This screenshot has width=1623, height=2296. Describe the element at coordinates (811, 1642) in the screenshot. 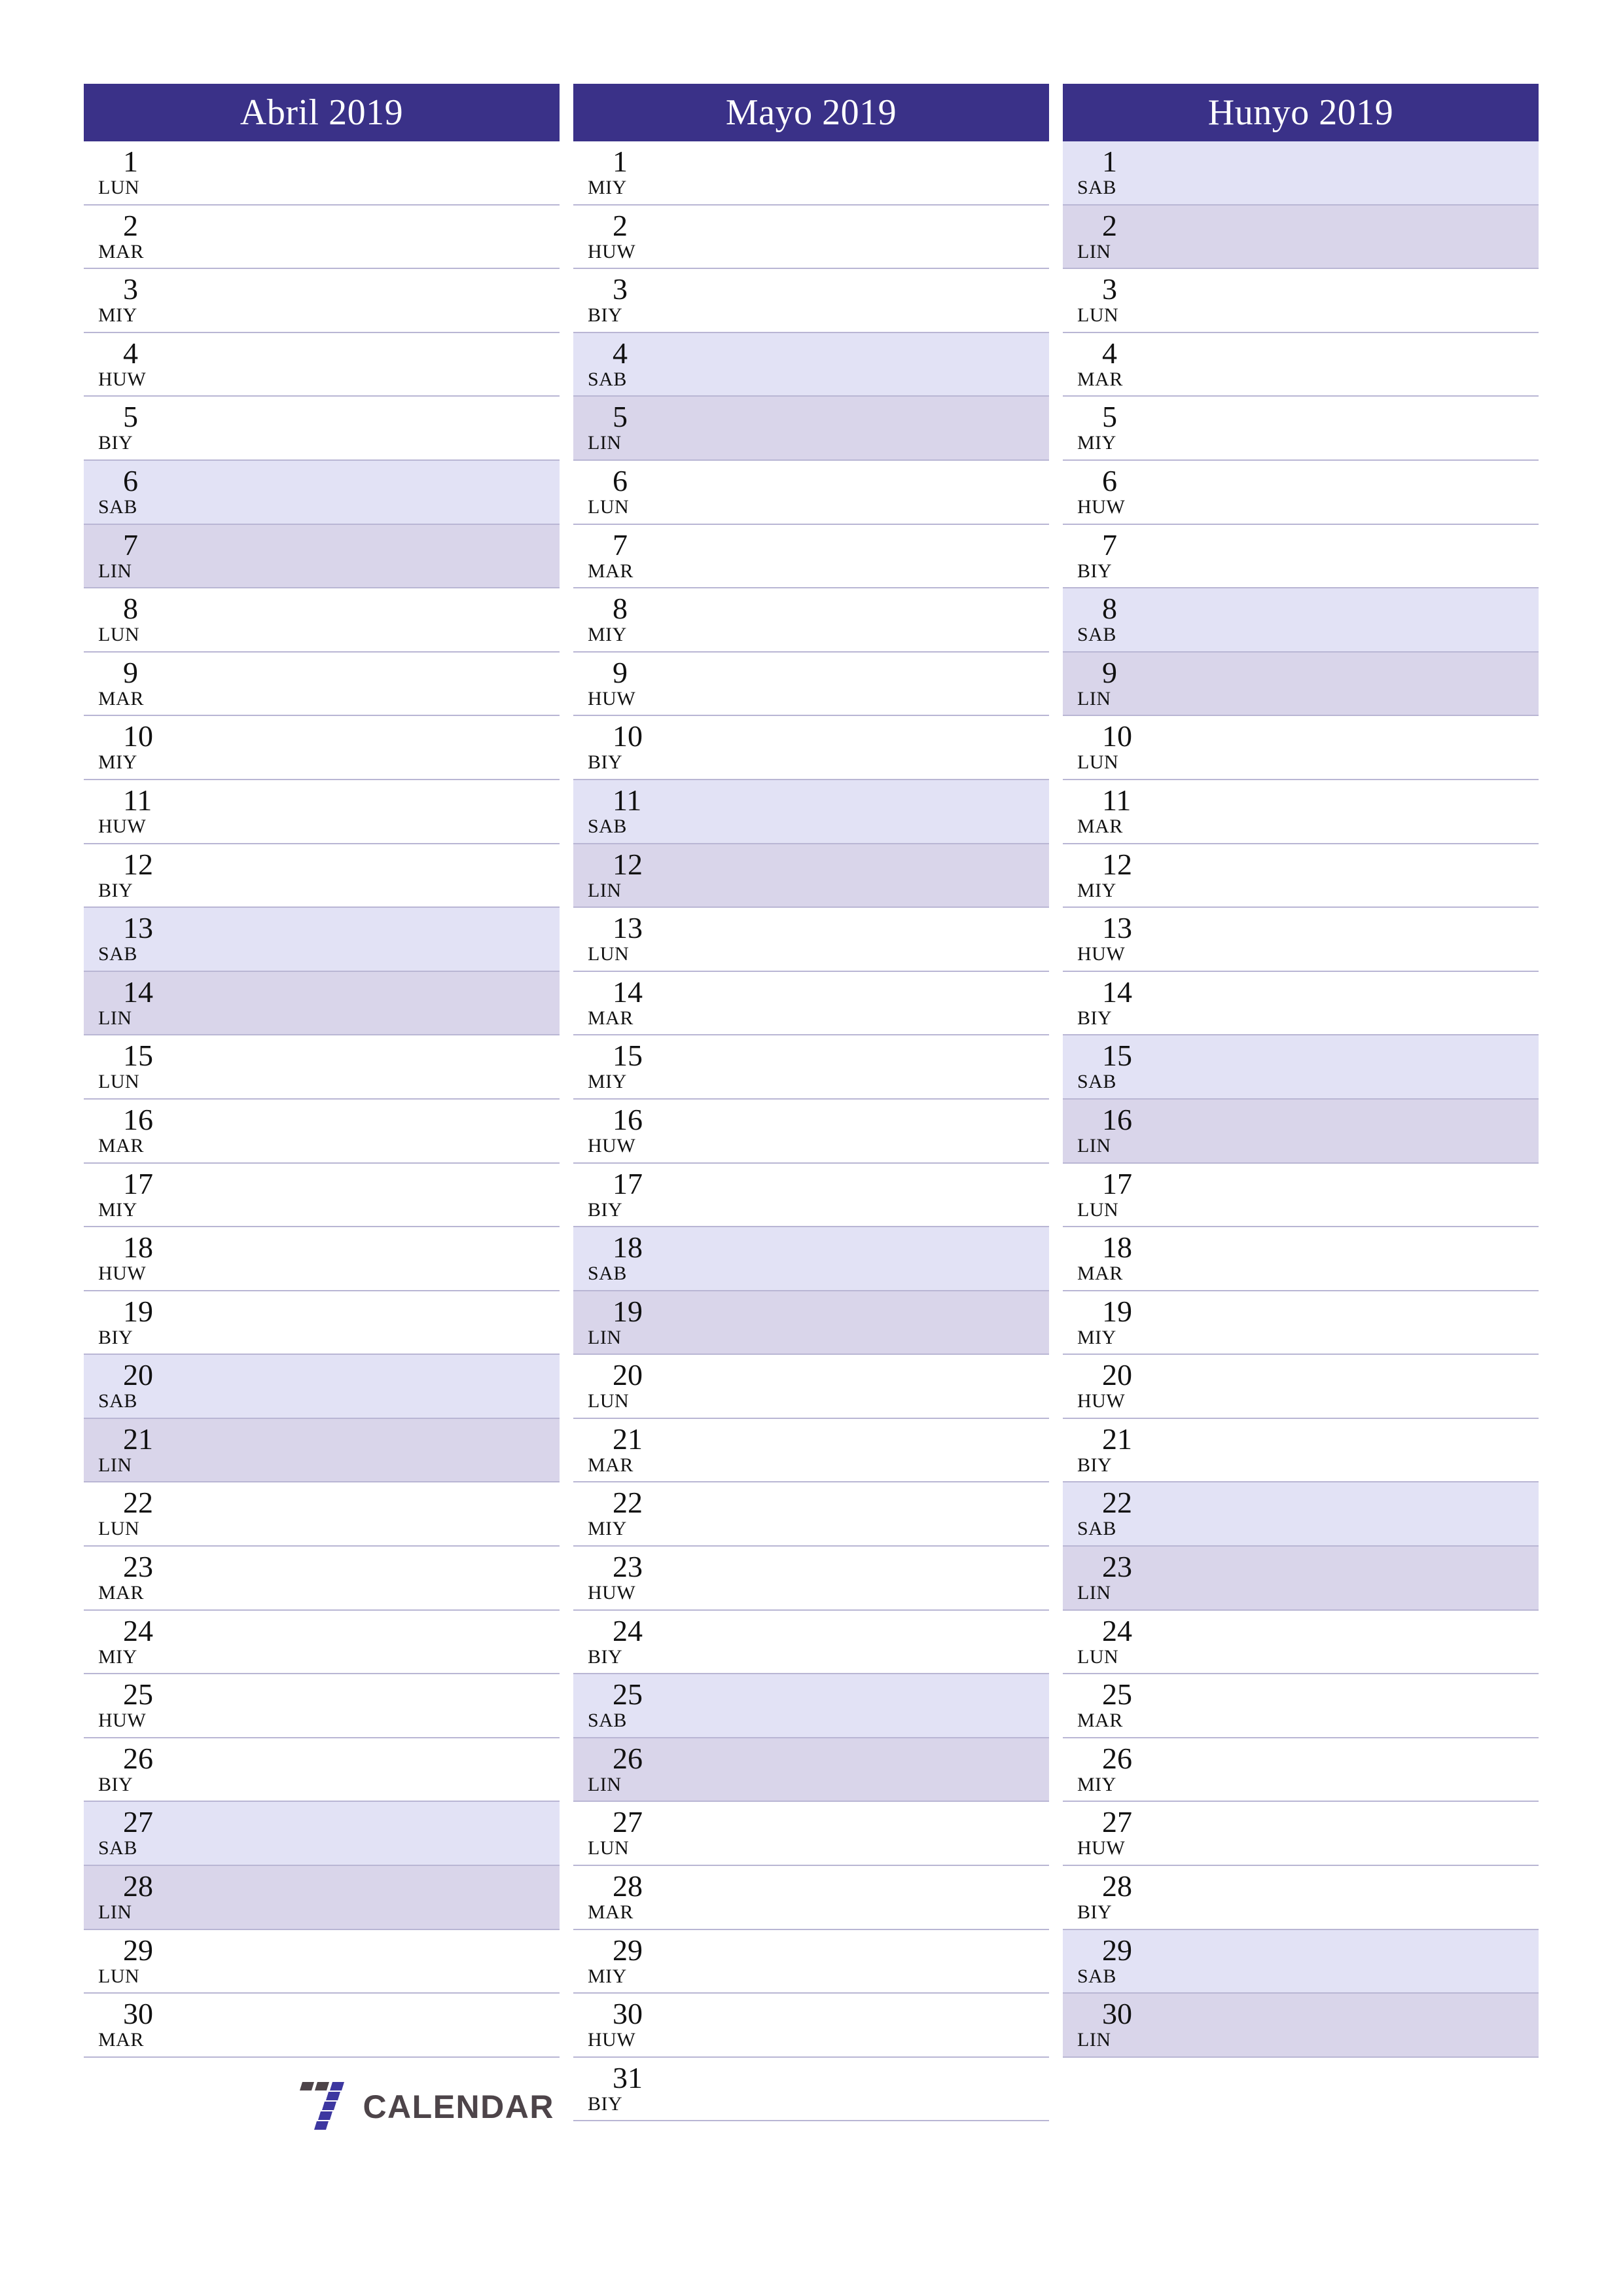

I see `day-row: 24 BIY` at that location.